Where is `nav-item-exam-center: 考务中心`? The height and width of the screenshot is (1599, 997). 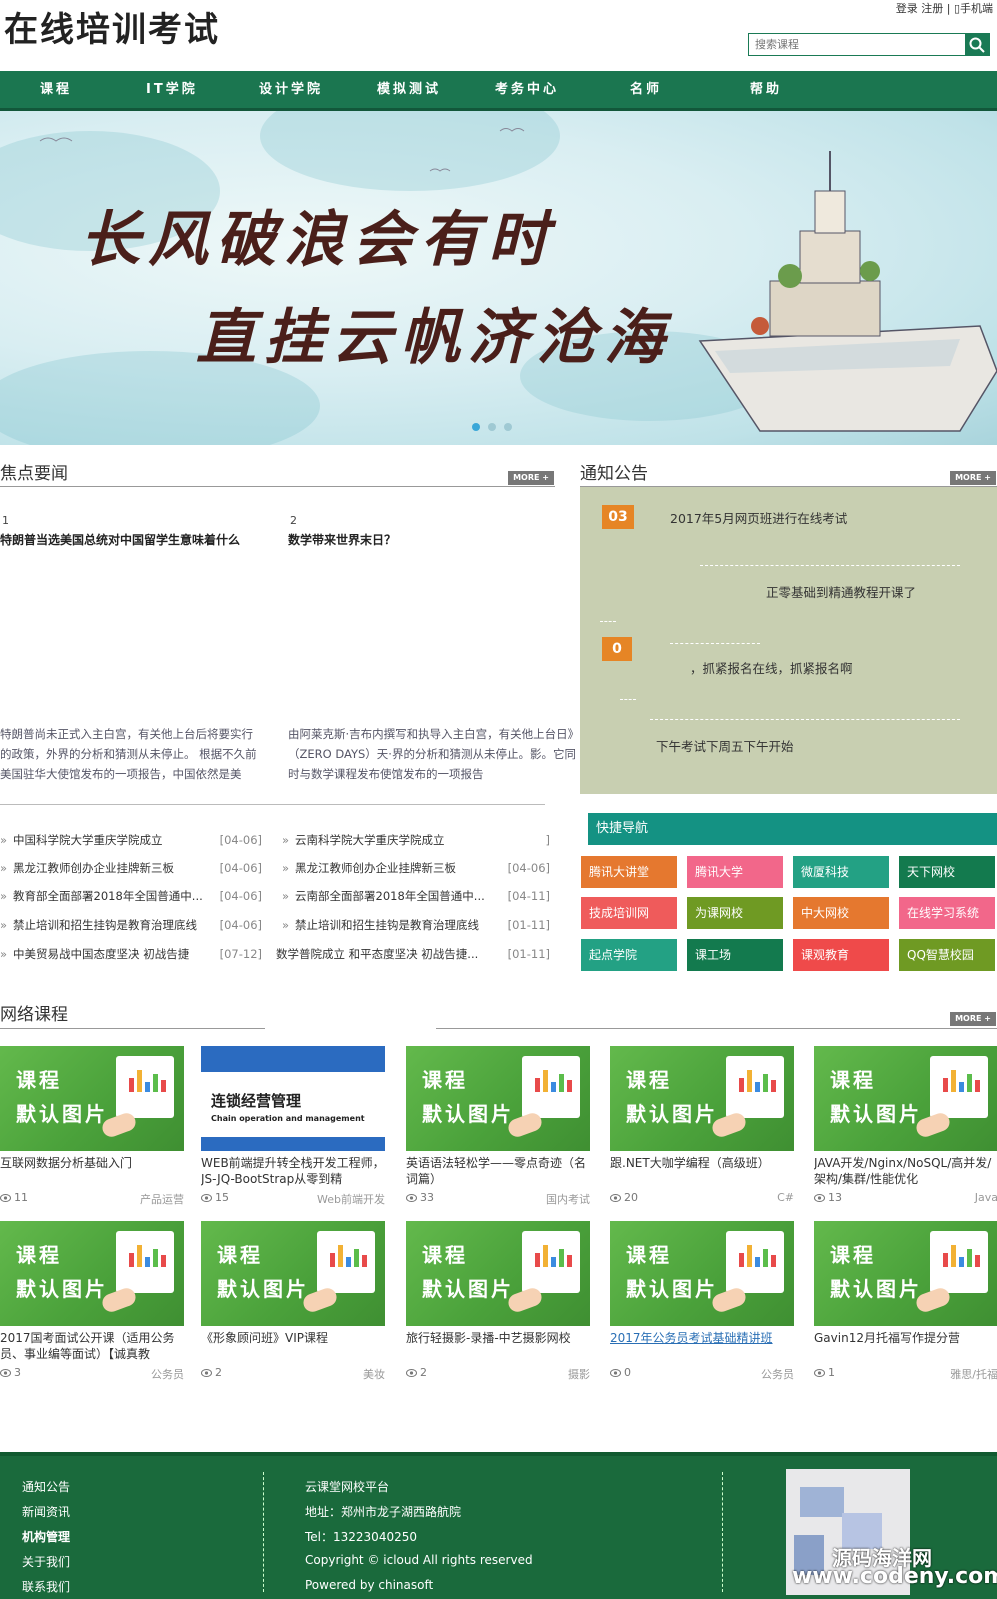
nav-item-exam-center: 考务中心 is located at coordinates (527, 89).